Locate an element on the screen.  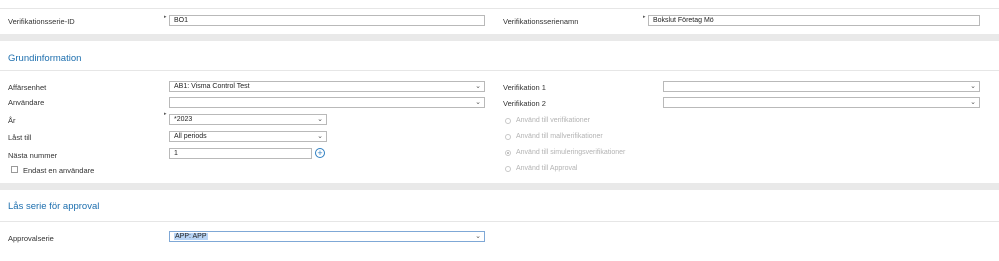
single-user-label: Endast en användare is located at coordinates (59, 170).